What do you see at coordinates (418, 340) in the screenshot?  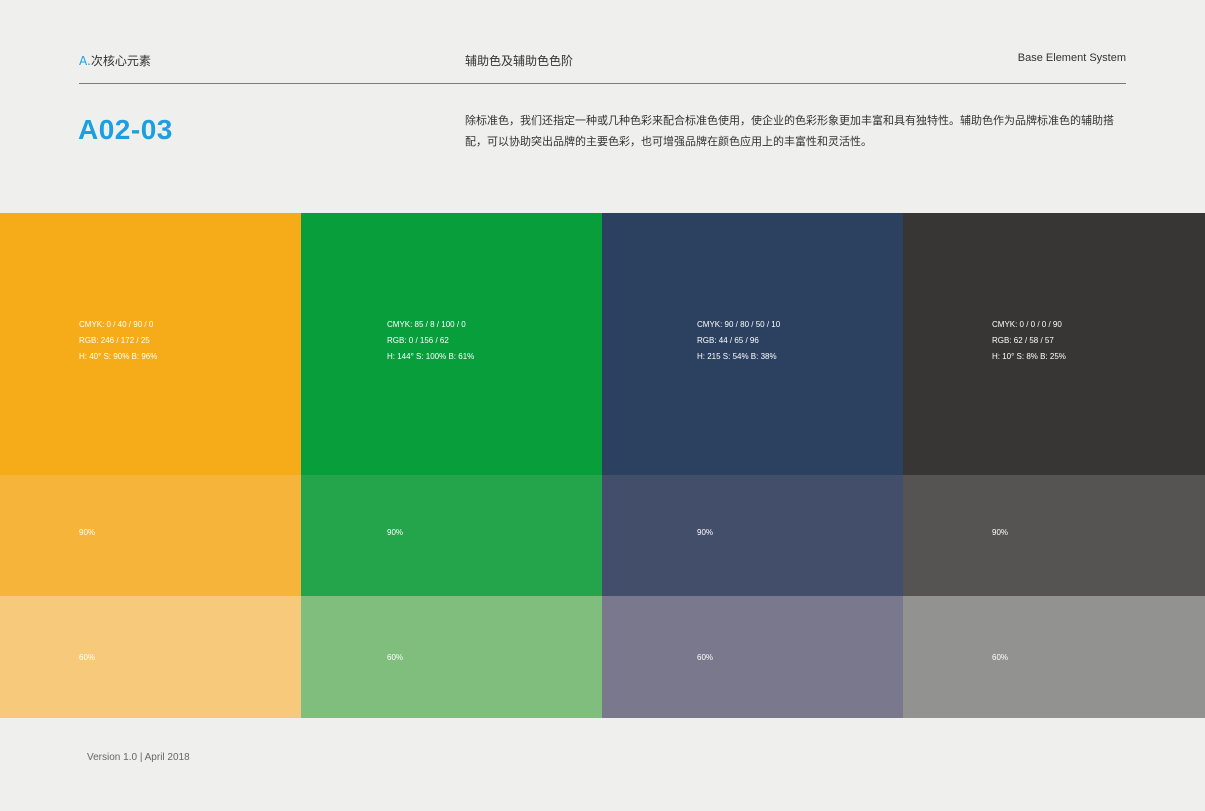 I see `rgb-value: RGB: 0 / 156 / 62` at bounding box center [418, 340].